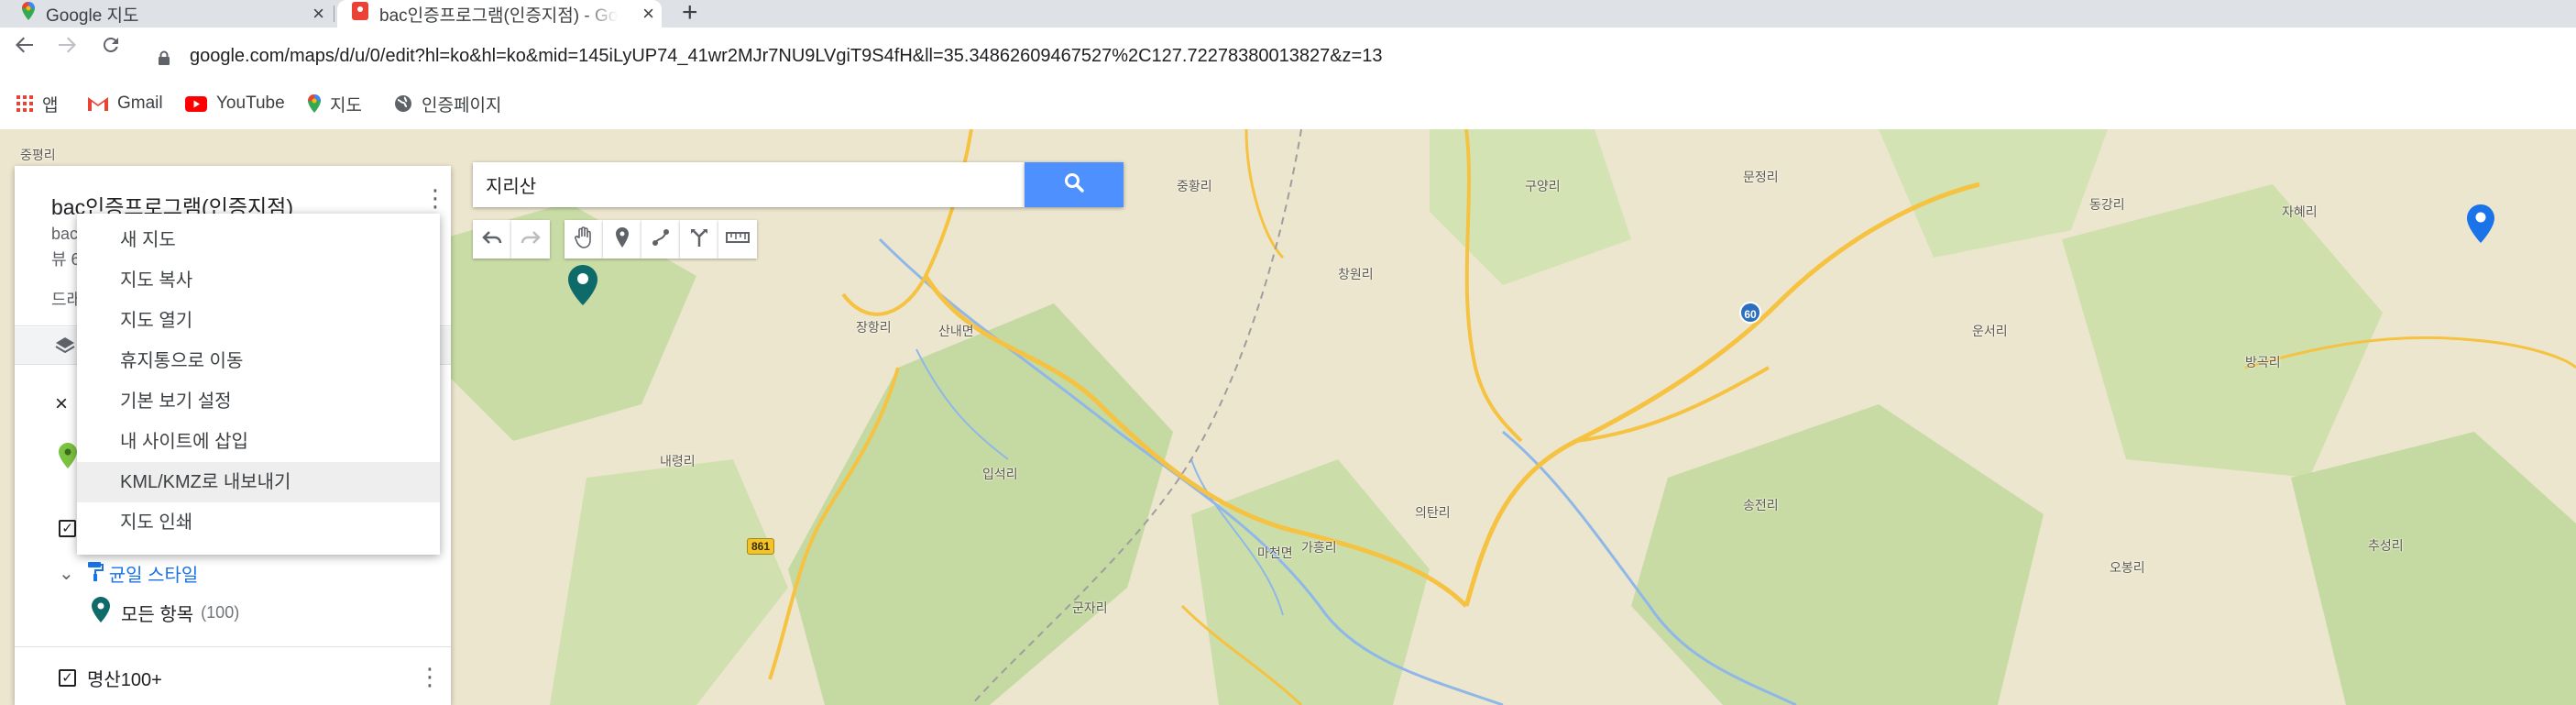 This screenshot has height=705, width=2576. Describe the element at coordinates (66, 573) in the screenshot. I see `chevron-down-icon: ⌄` at that location.